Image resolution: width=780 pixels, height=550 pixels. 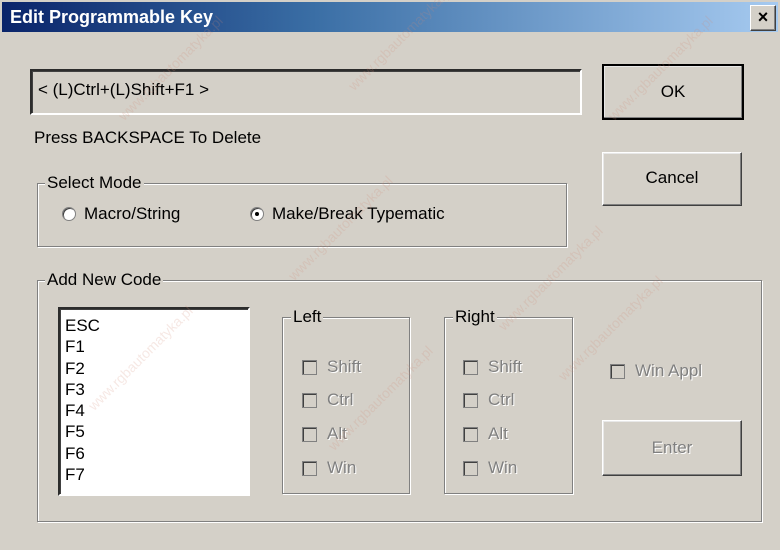 I want to click on backspace-hint: Press BACKSPACE To Delete, so click(x=148, y=137).